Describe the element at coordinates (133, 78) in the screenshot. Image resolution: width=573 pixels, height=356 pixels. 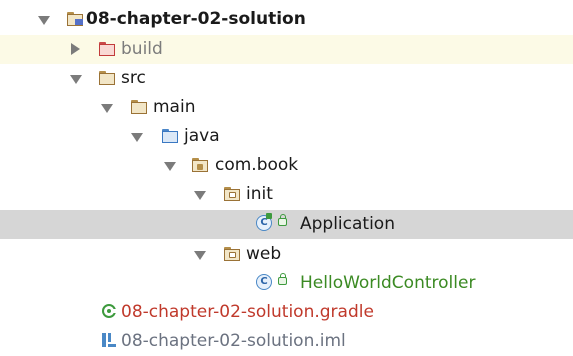
I see `tree-node-label: src` at that location.